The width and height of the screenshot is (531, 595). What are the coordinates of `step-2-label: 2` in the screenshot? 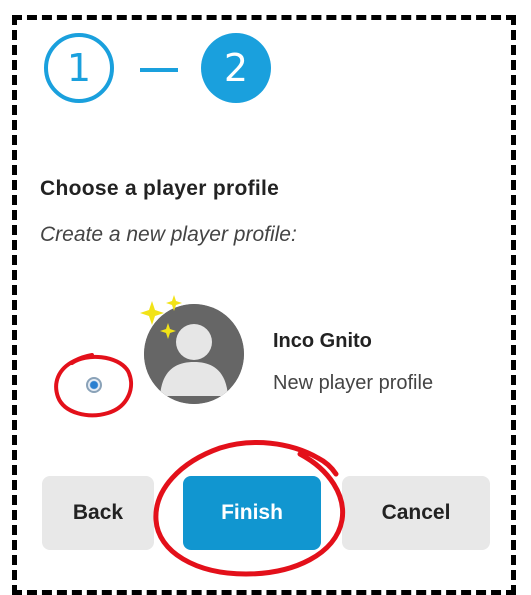 It's located at (236, 68).